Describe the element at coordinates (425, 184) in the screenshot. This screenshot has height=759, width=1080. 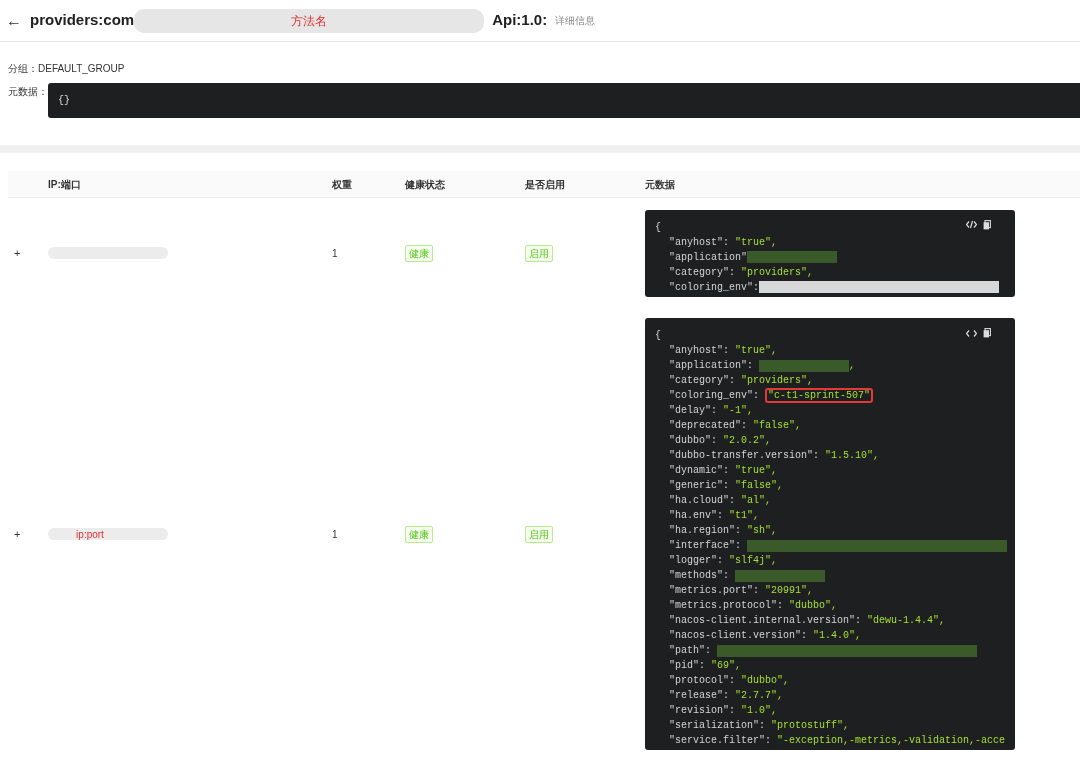
I see `column-header: 健康状态` at that location.